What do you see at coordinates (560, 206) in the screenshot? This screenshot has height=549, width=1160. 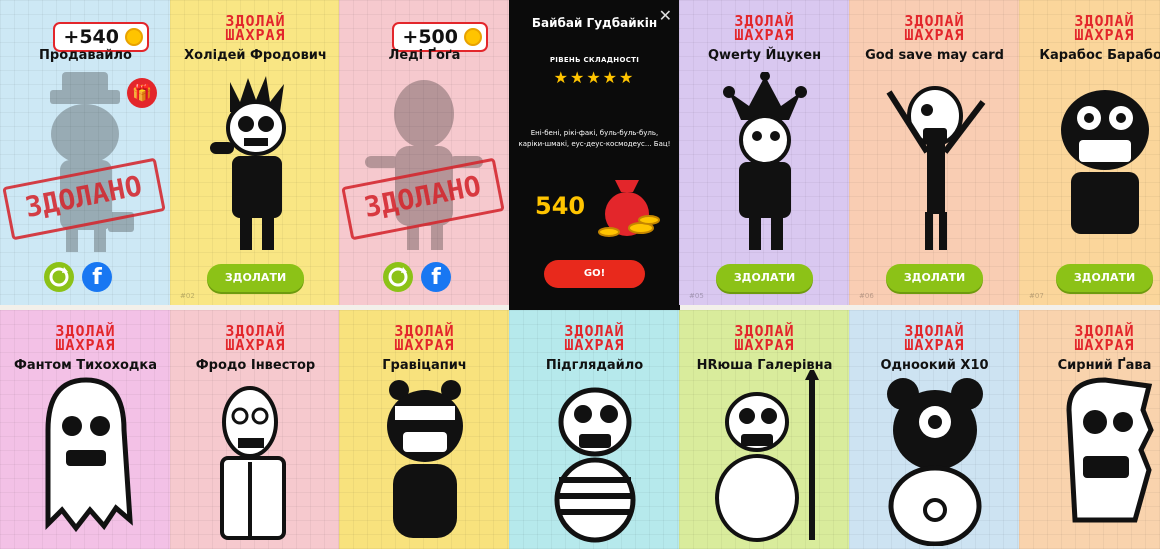 I see `reward-amount: 540` at bounding box center [560, 206].